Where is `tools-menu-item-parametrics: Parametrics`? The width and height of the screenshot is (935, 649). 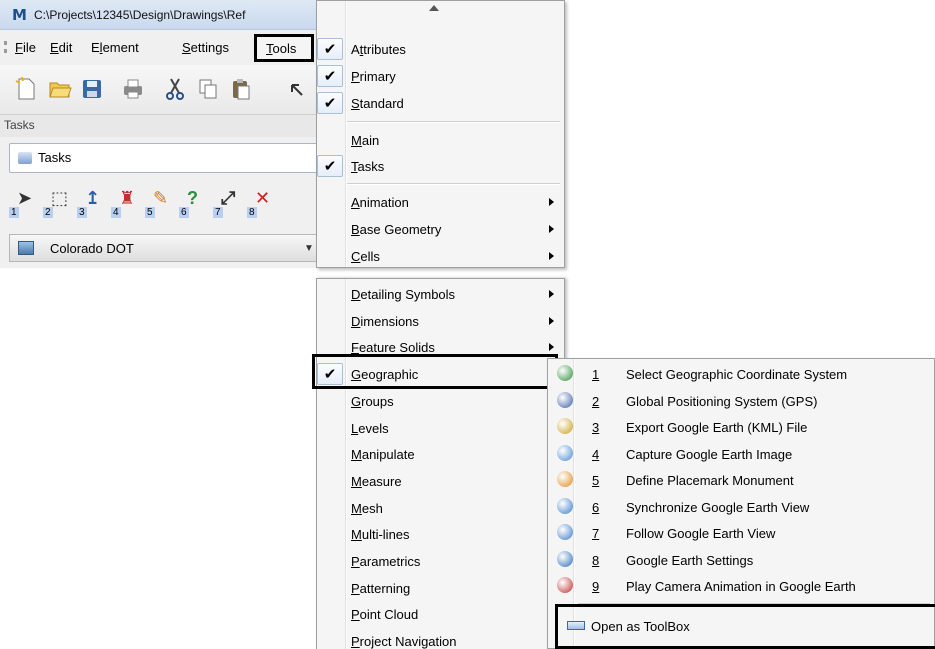 tools-menu-item-parametrics: Parametrics is located at coordinates (440, 561).